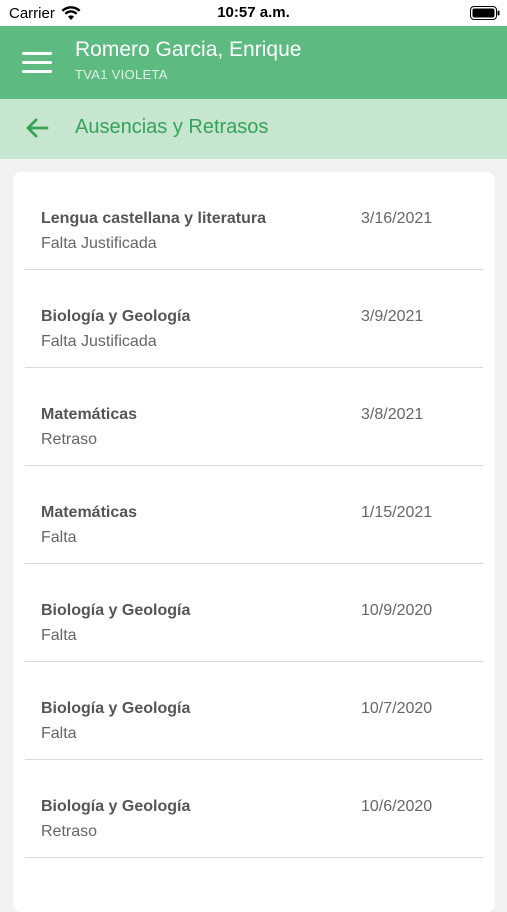  What do you see at coordinates (37, 63) in the screenshot?
I see `hamburger-menu-icon` at bounding box center [37, 63].